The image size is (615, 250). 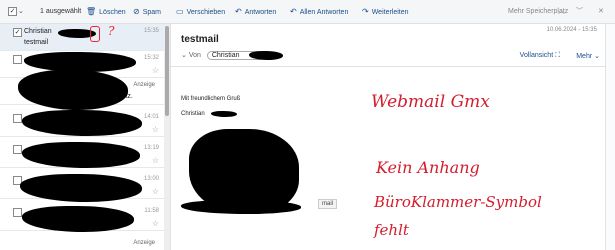 What do you see at coordinates (293, 11) in the screenshot?
I see `reply-all-icon: ↶` at bounding box center [293, 11].